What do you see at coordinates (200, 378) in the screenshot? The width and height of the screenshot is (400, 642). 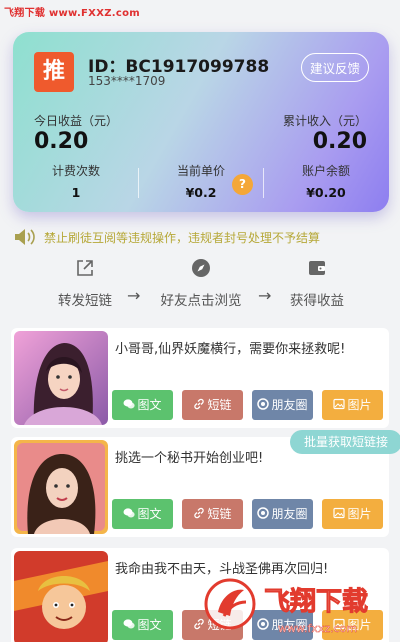 I see `list-item: 小哥哥,仙界妖魔横行，需要你来拯救呢! 图文 短链 朋友圈 图片` at bounding box center [200, 378].